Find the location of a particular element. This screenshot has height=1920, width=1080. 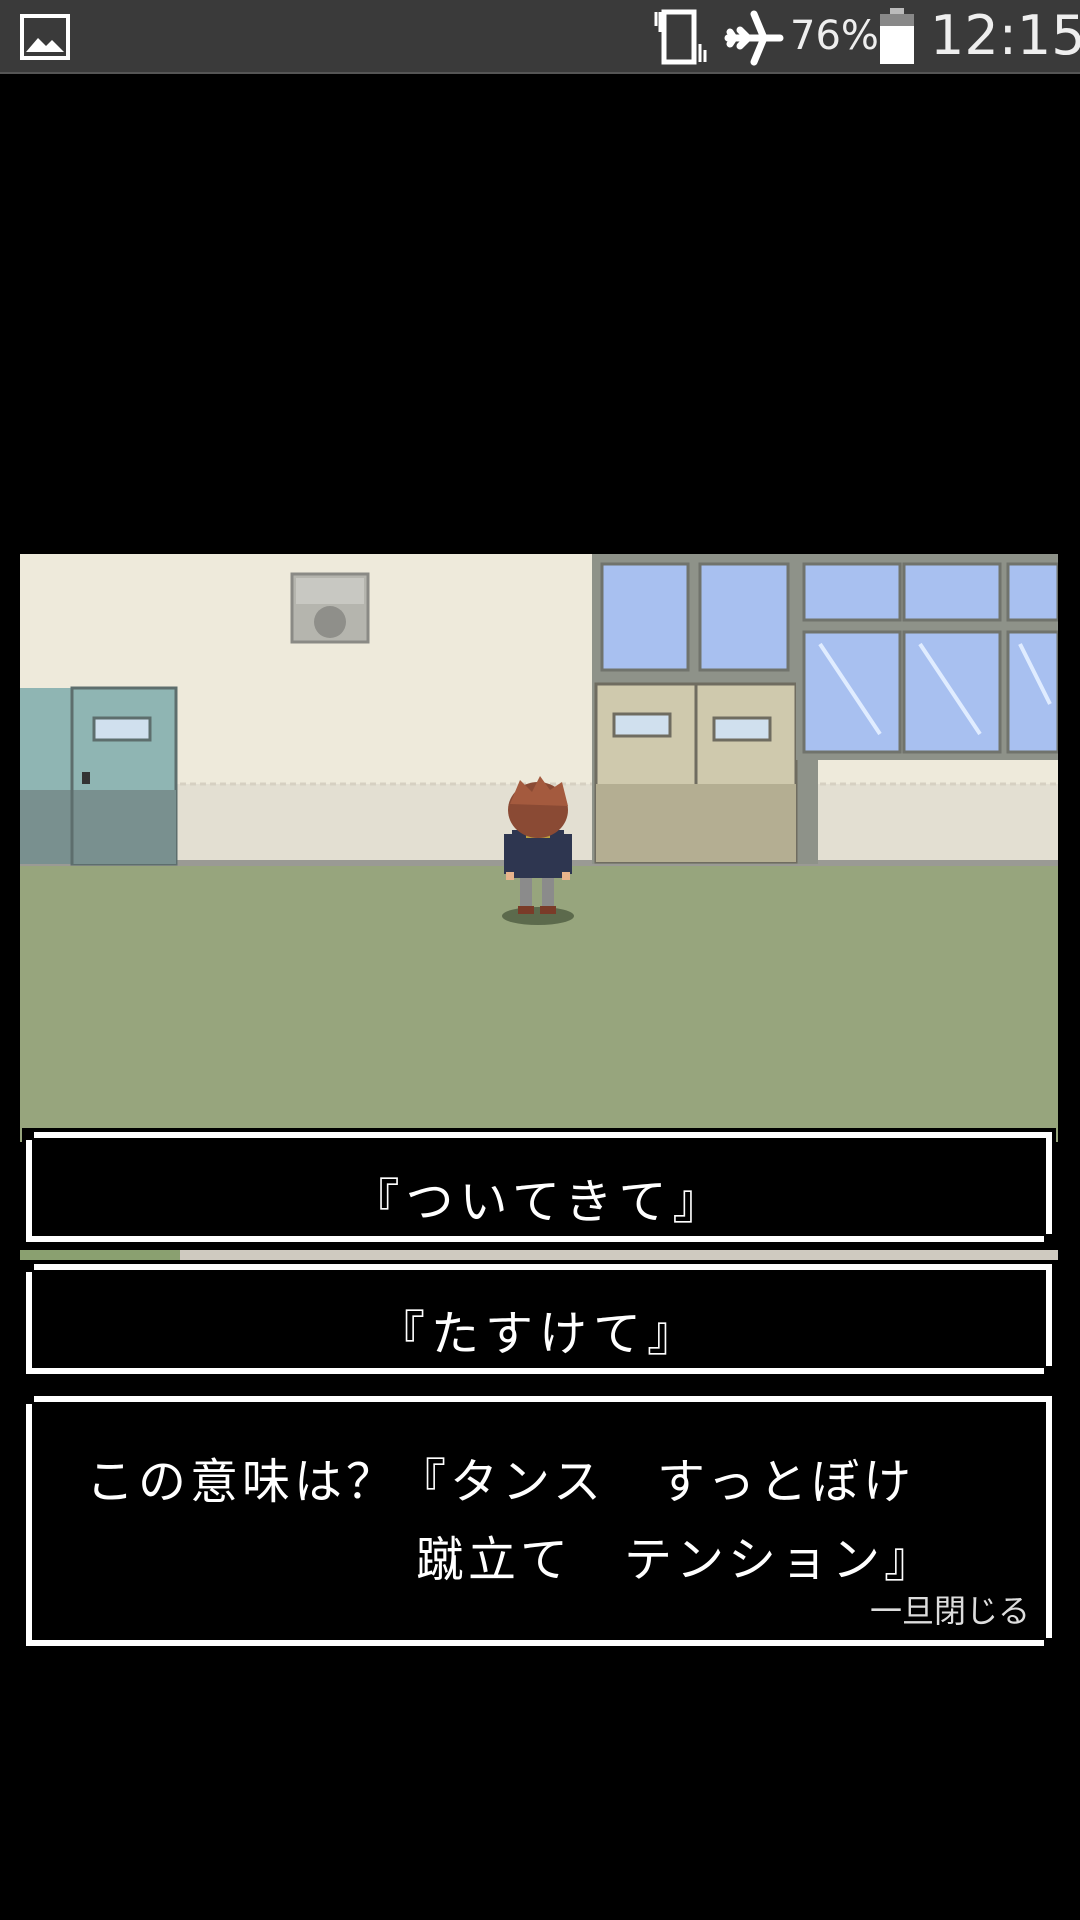

air-conditioner is located at coordinates (330, 608).